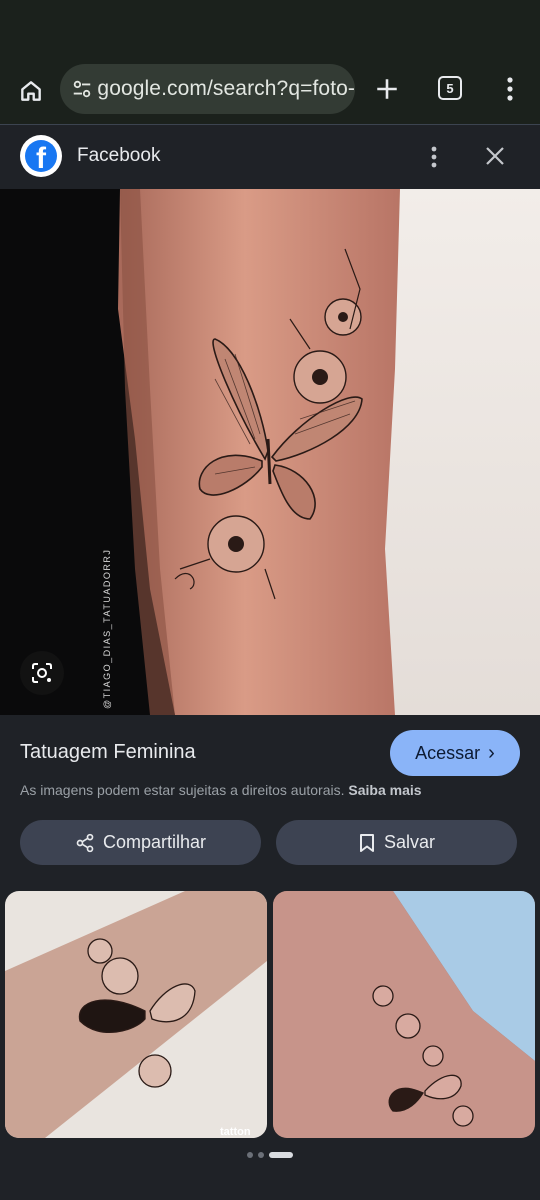 Image resolution: width=540 pixels, height=1200 pixels. I want to click on status-bar, so click(270, 28).